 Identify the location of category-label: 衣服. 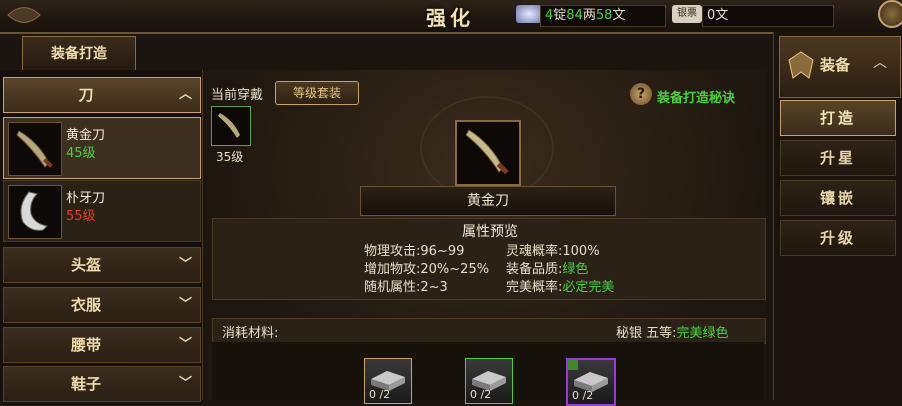
(85, 305).